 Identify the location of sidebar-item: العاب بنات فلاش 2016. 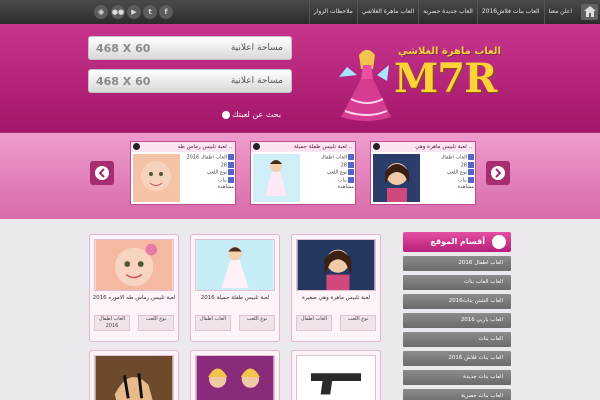
(457, 358).